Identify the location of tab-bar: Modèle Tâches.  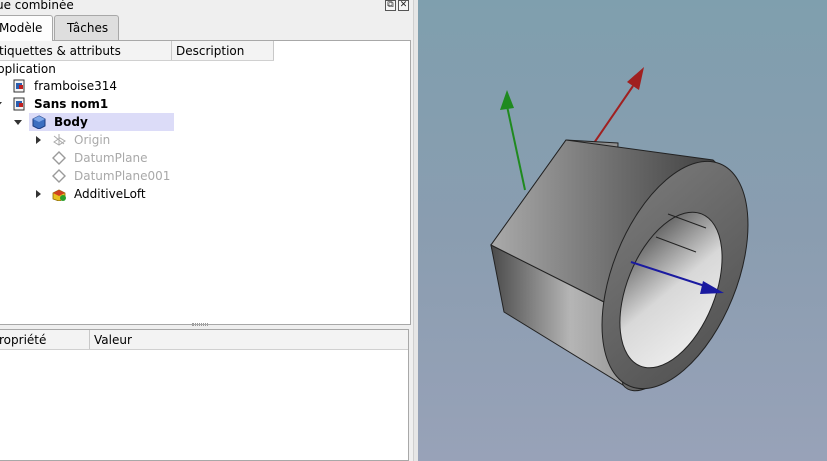
(209, 28).